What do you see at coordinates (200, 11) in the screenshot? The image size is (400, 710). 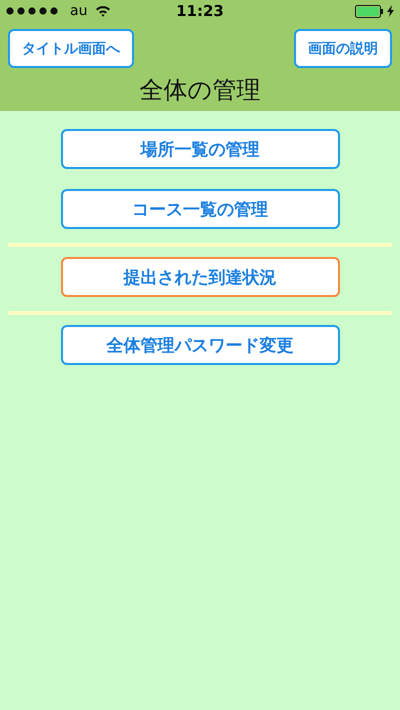 I see `clock-time: 11:23` at bounding box center [200, 11].